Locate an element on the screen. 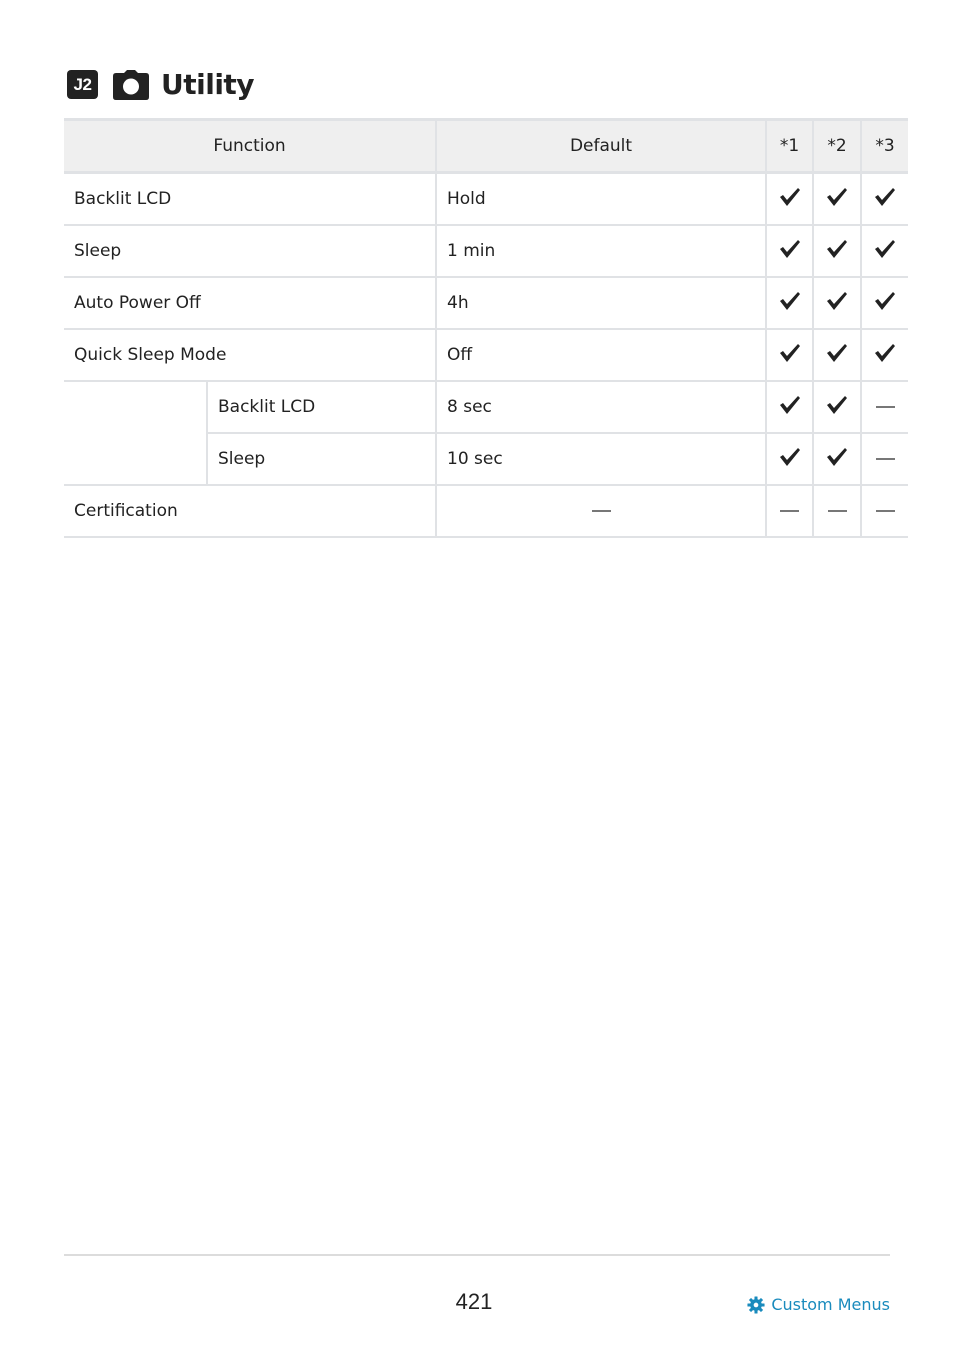 The height and width of the screenshot is (1354, 954). page-title: Utility is located at coordinates (208, 84).